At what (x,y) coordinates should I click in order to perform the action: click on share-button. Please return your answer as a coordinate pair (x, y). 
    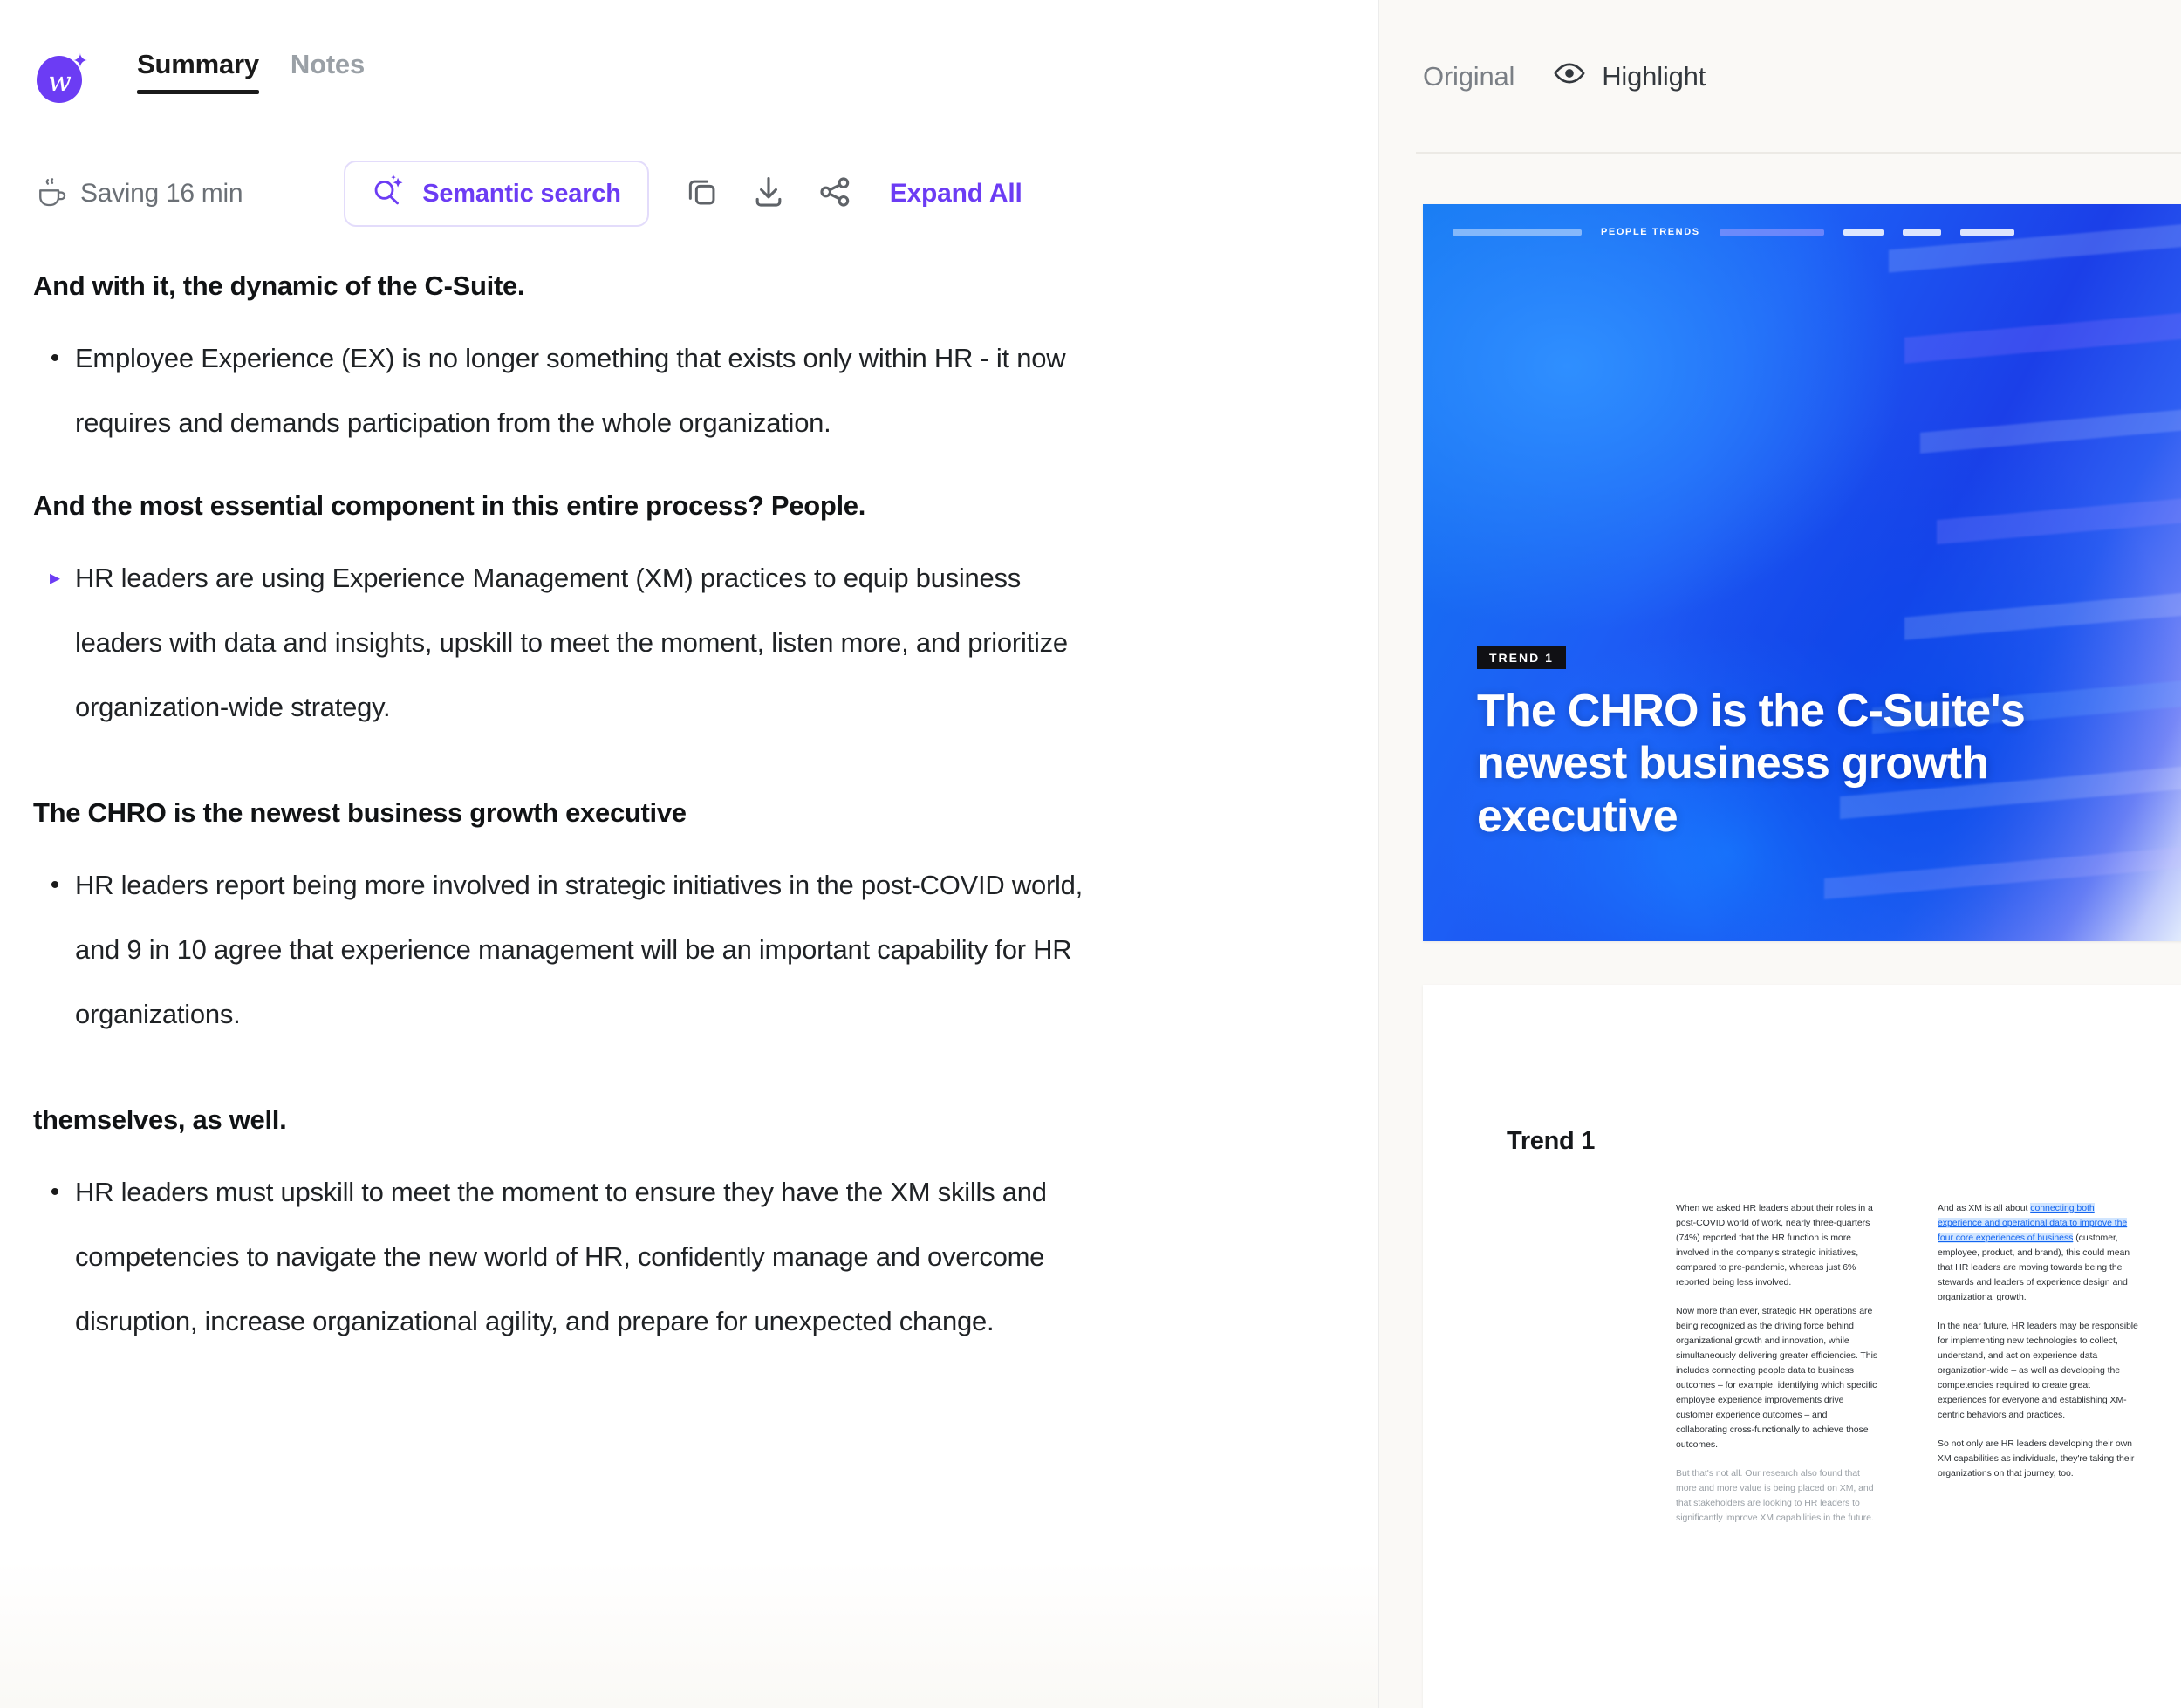
    Looking at the image, I should click on (834, 193).